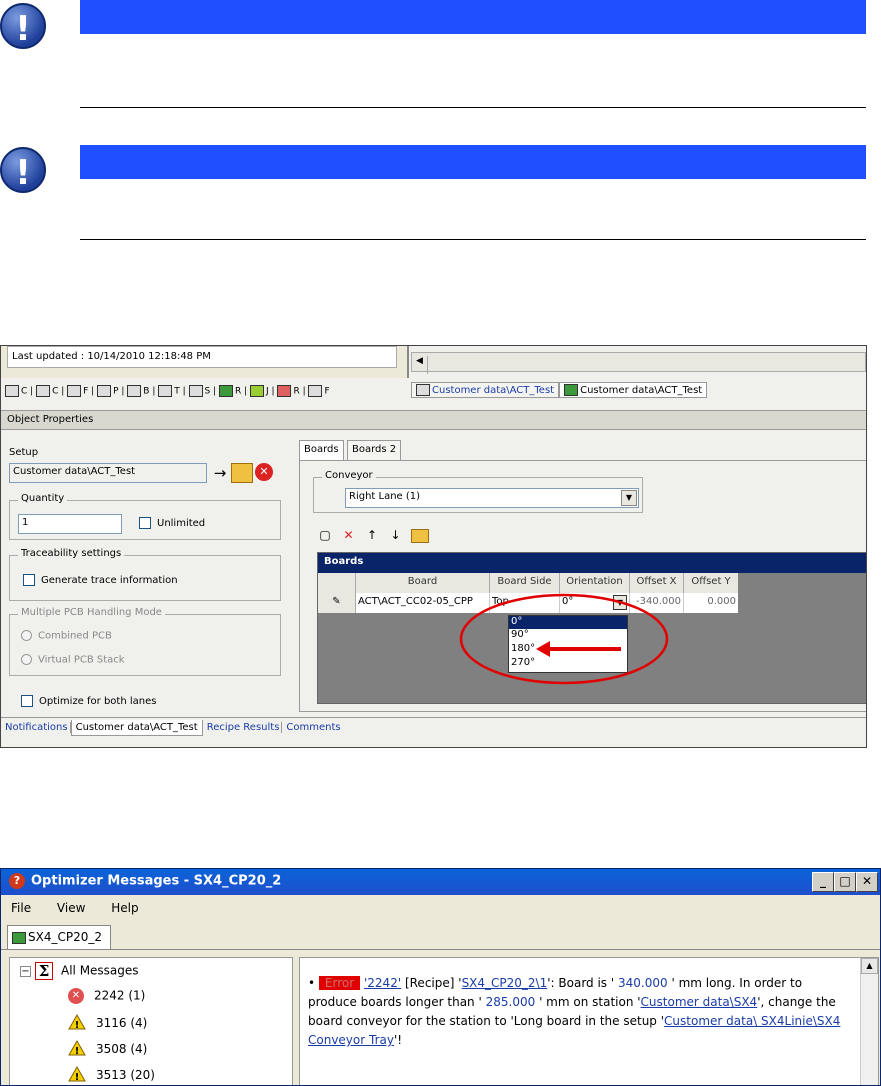 The image size is (881, 1086). What do you see at coordinates (313, 727) in the screenshot?
I see `tab-comments: Comments` at bounding box center [313, 727].